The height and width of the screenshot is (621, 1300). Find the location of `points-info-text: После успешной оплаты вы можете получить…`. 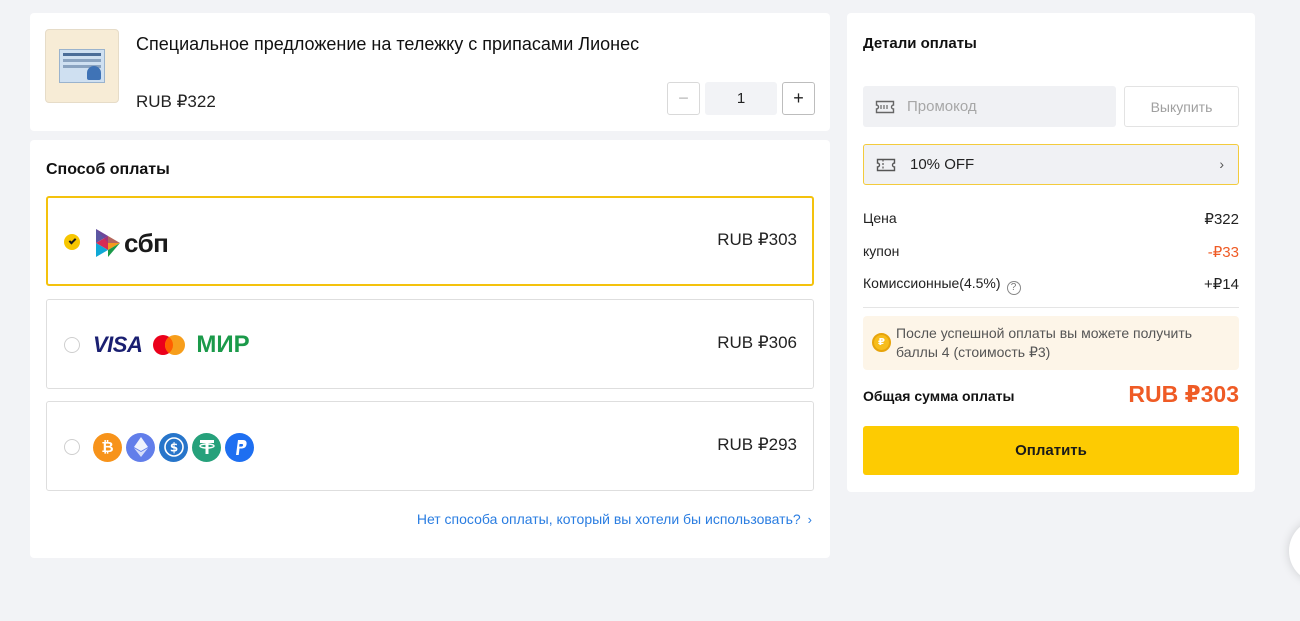

points-info-text: После успешной оплаты вы можете получить… is located at coordinates (1044, 342).